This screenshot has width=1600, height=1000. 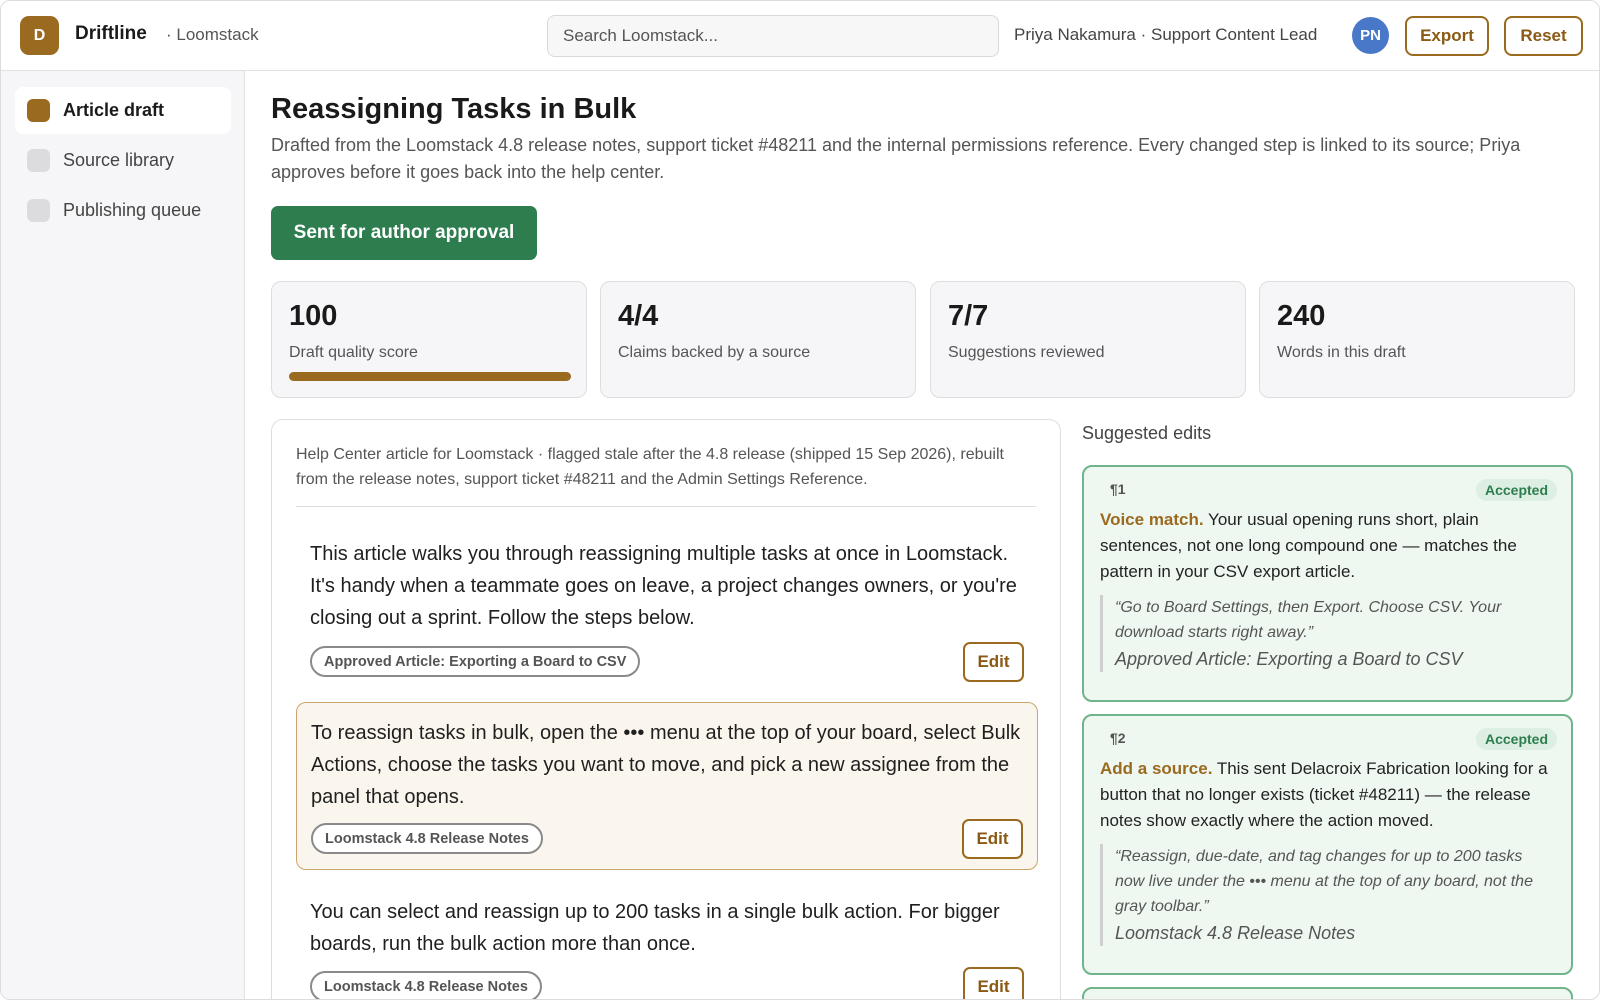 I want to click on document-icon, so click(x=38, y=110).